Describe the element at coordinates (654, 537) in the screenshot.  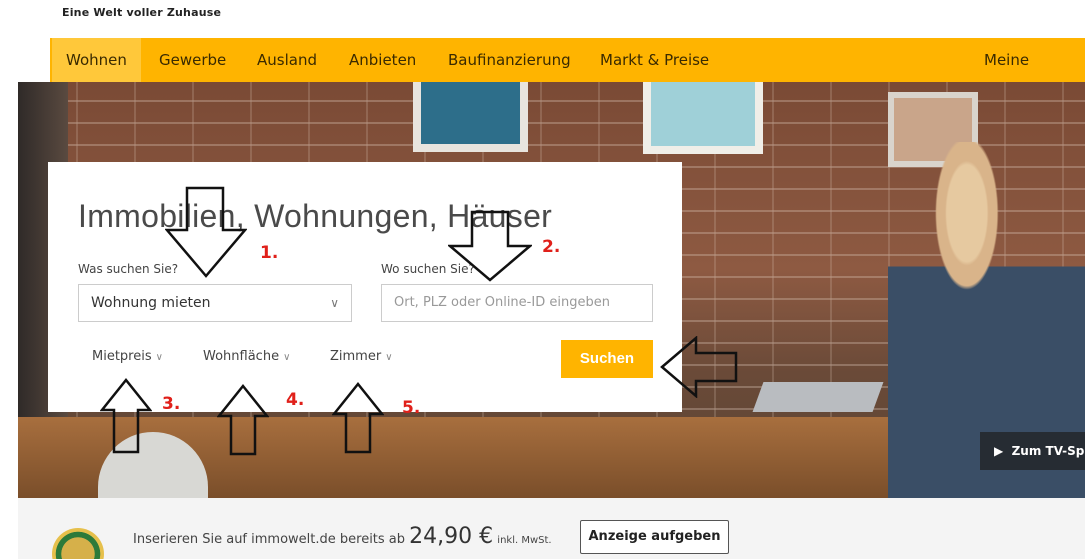
I see `place-ad-button: Anzeige aufgeben` at that location.